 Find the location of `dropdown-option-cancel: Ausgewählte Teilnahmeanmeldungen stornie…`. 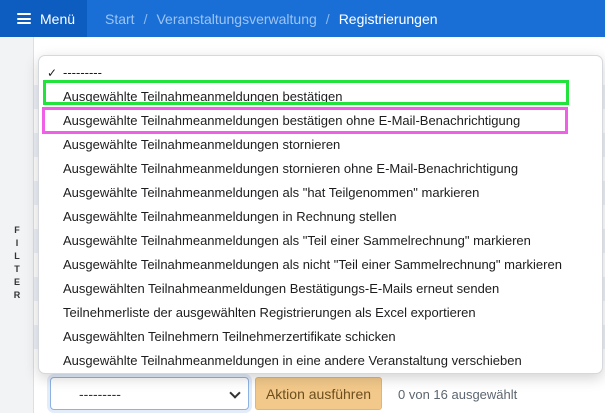

dropdown-option-cancel: Ausgewählte Teilnahmeanmeldungen stornie… is located at coordinates (201, 144).